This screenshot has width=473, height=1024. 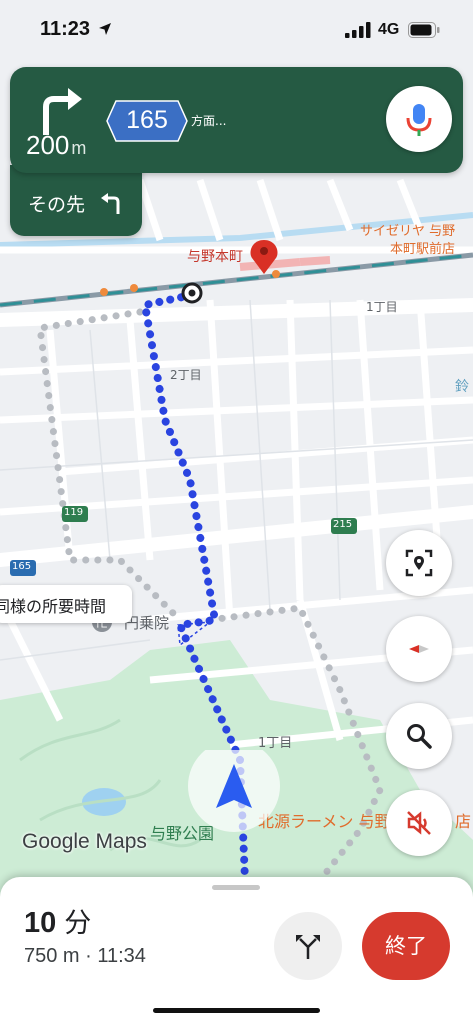 What do you see at coordinates (389, 29) in the screenshot?
I see `network-type: 4G` at bounding box center [389, 29].